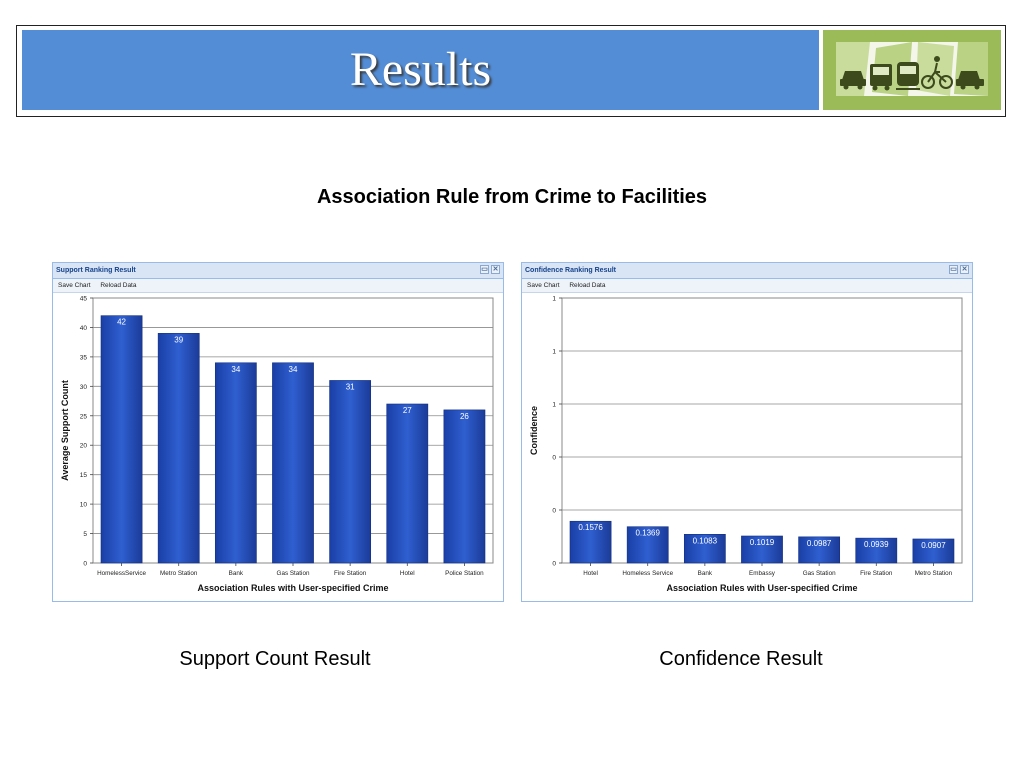 The width and height of the screenshot is (1024, 768). I want to click on x-tick-label: Homeless Service, so click(647, 573).